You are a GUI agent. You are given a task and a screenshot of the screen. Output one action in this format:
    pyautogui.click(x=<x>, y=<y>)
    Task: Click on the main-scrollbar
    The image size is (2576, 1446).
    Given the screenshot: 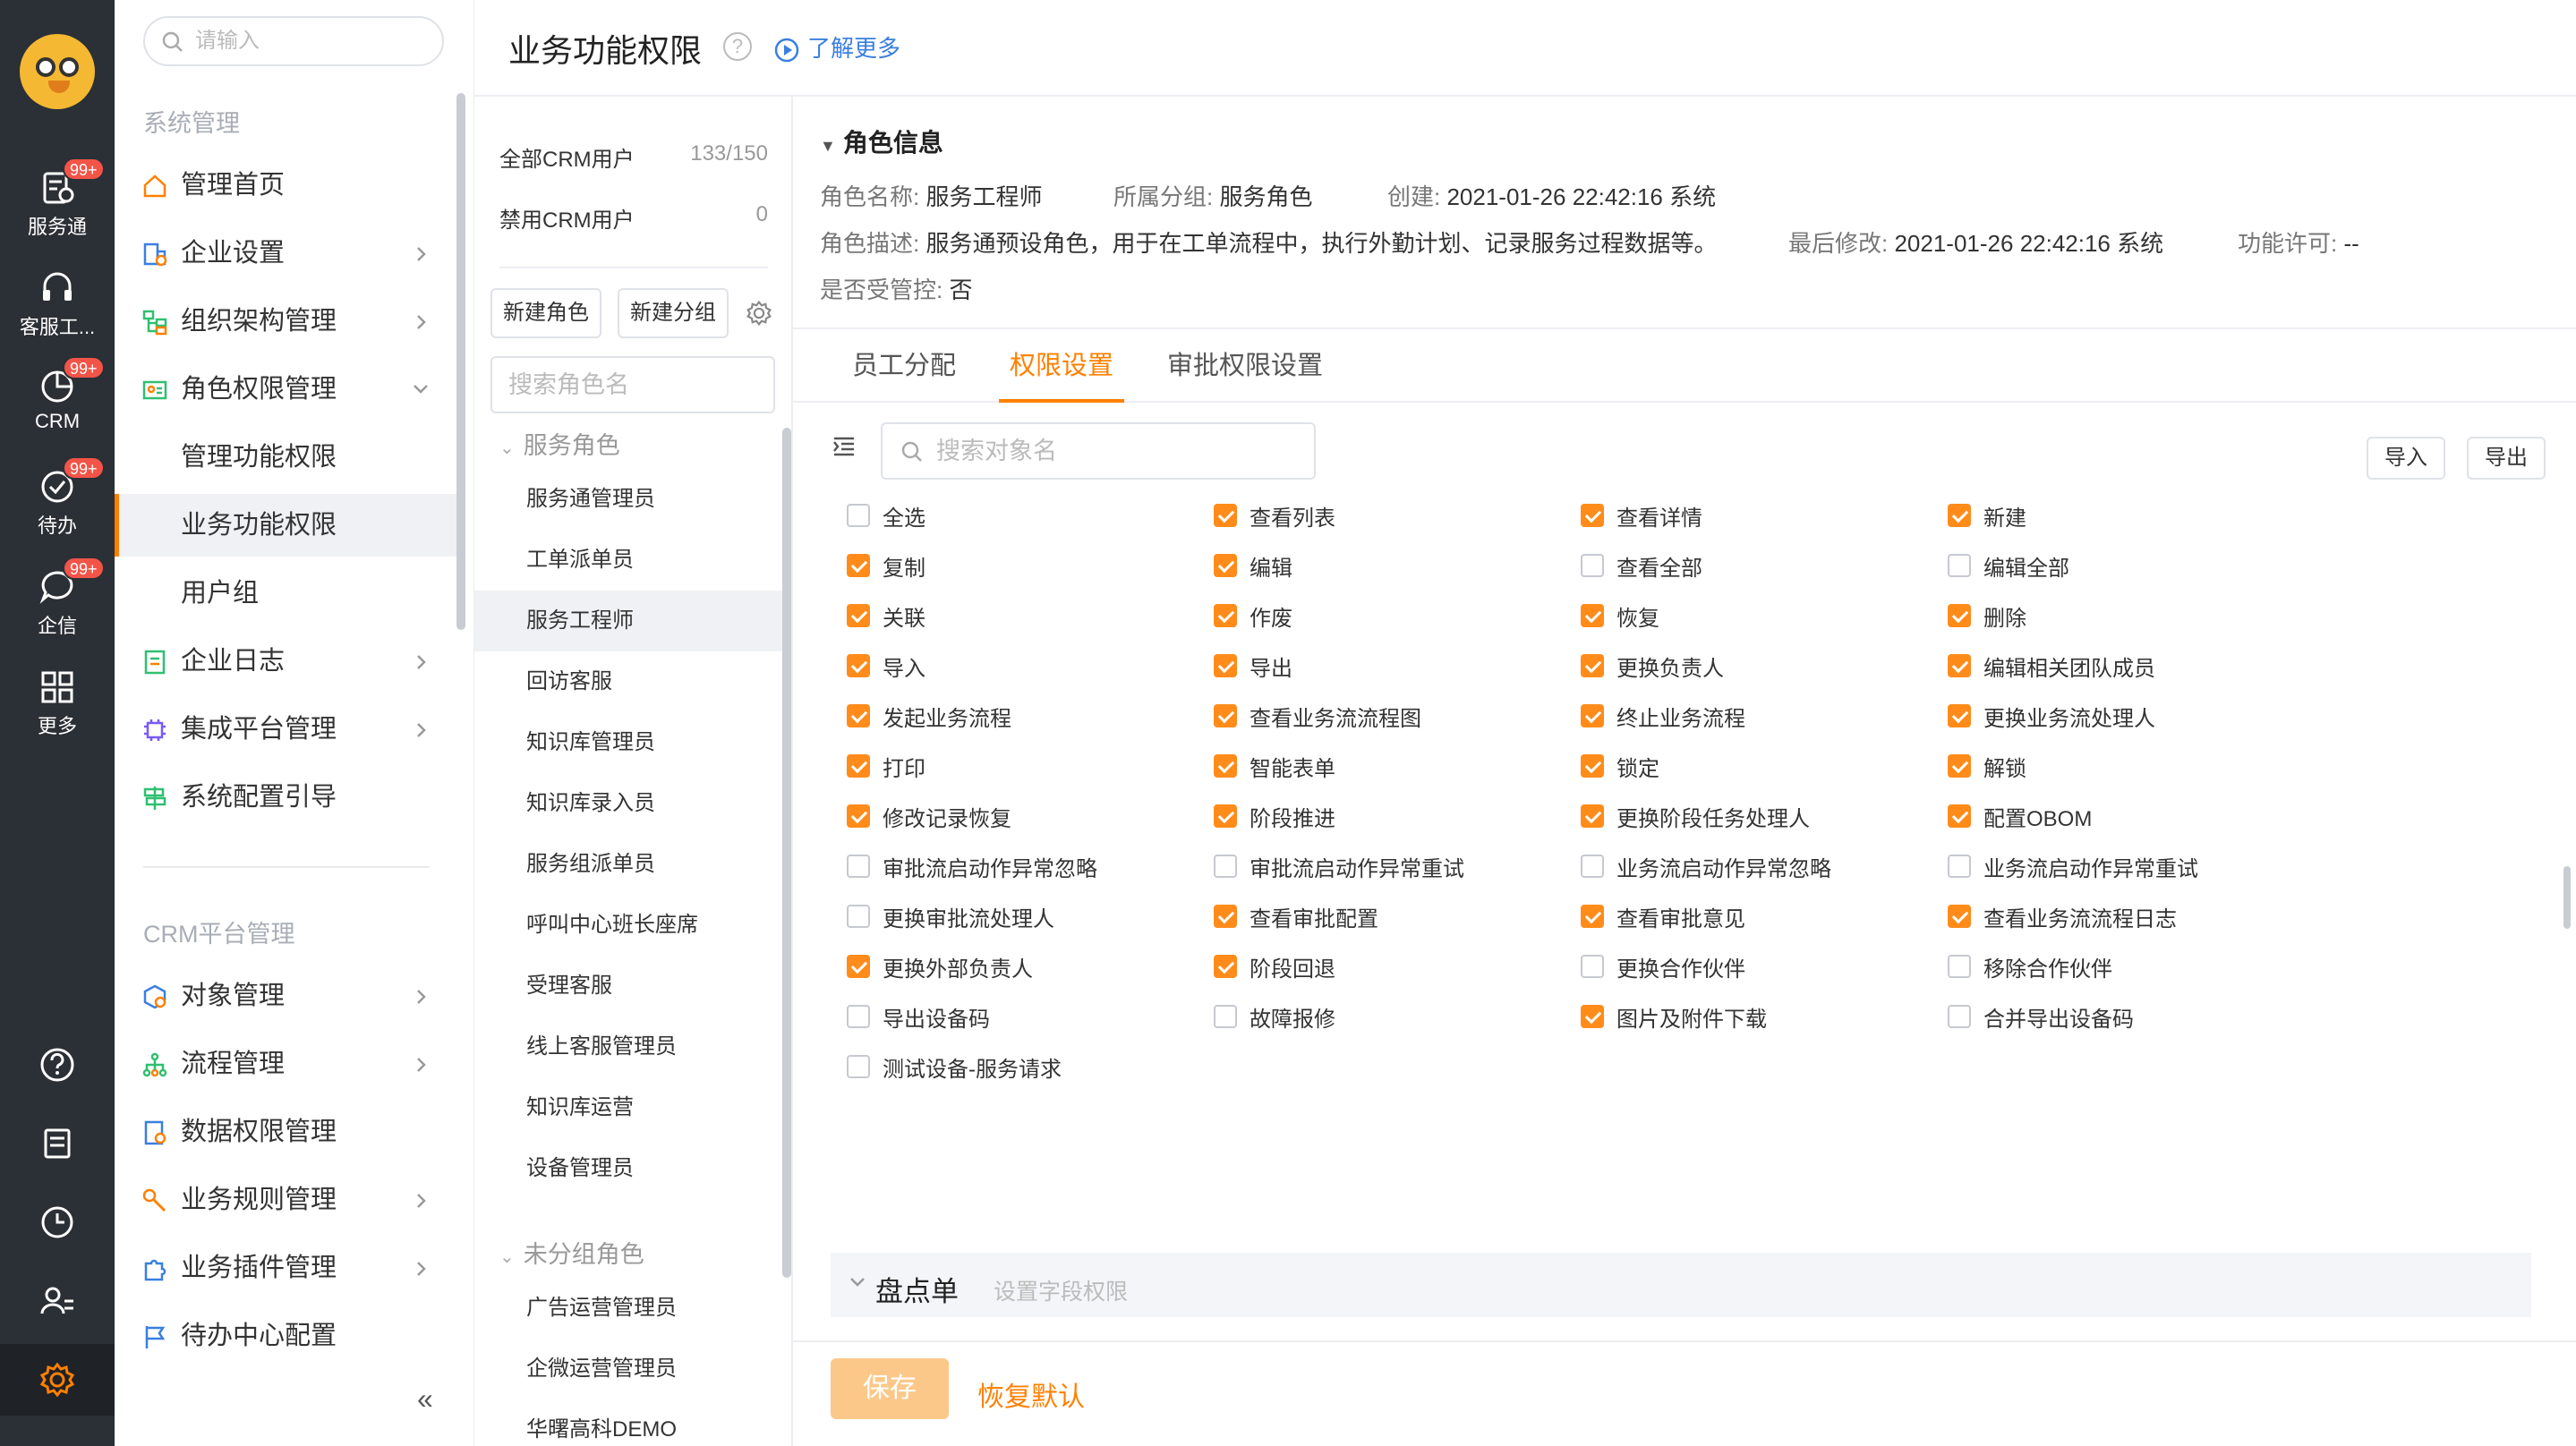 What is the action you would take?
    pyautogui.click(x=2567, y=897)
    